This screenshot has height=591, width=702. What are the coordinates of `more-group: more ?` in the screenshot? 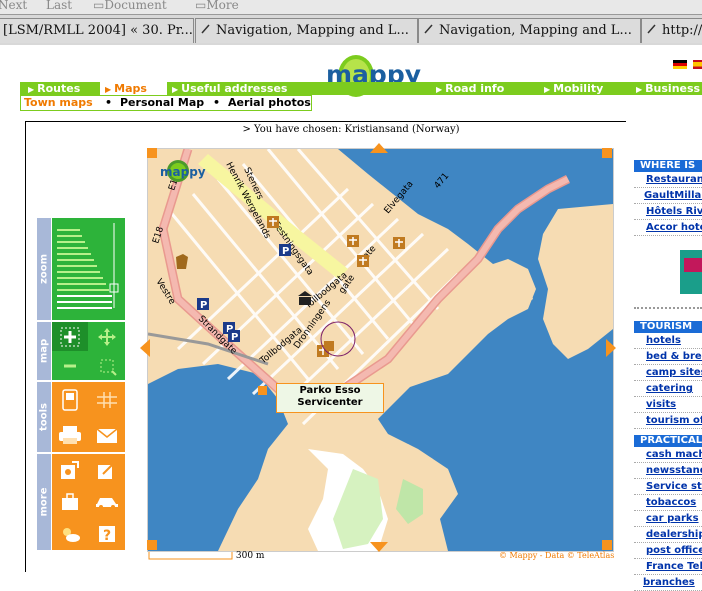 It's located at (81, 502).